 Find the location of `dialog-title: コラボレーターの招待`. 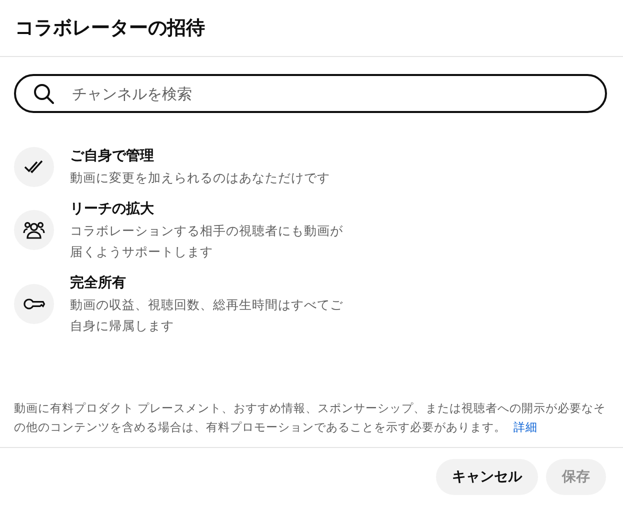

dialog-title: コラボレーターの招待 is located at coordinates (110, 28).